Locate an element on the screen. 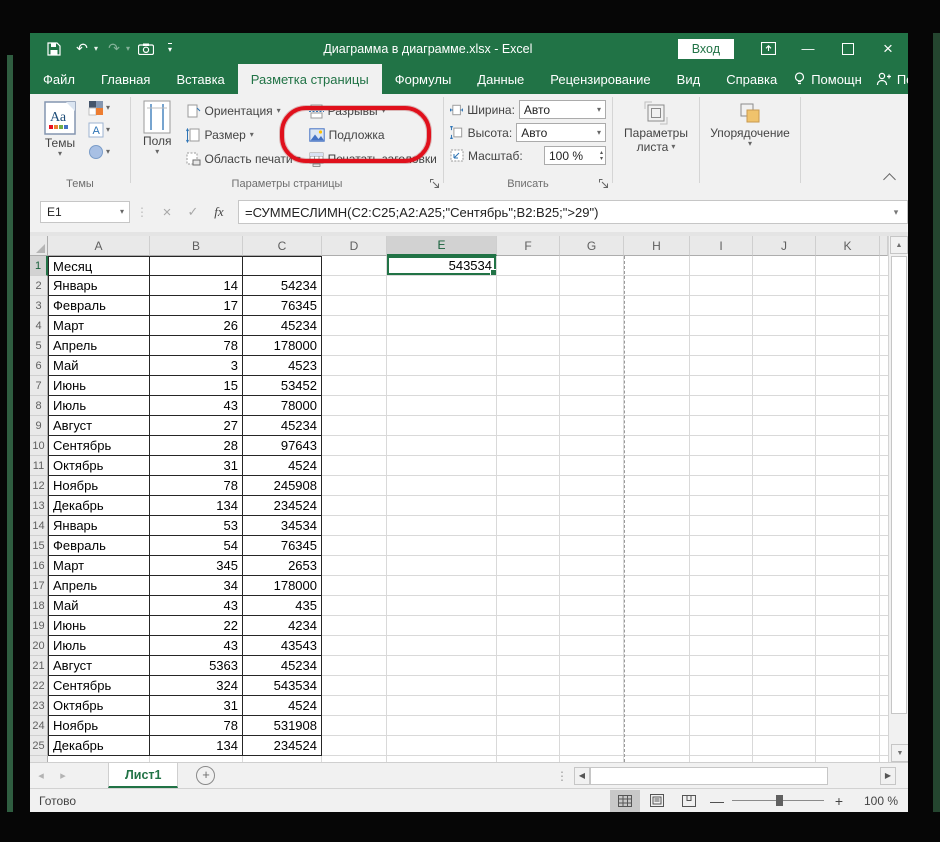 The width and height of the screenshot is (940, 842). cell-H9 is located at coordinates (657, 426).